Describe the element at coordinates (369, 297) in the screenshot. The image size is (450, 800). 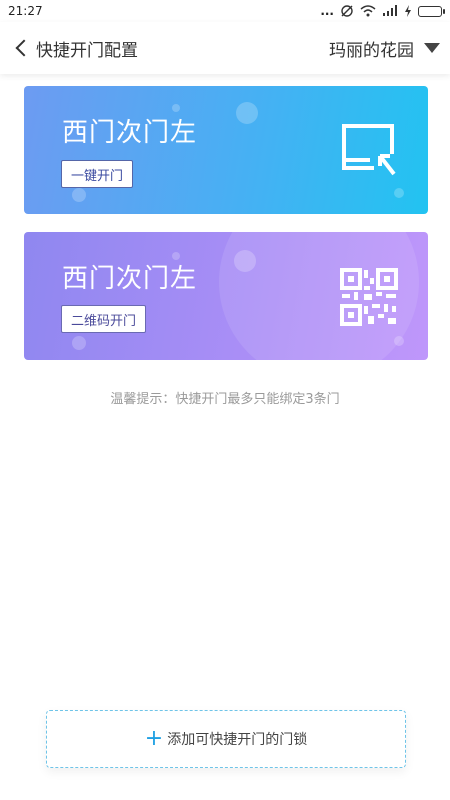
I see `qr-code-icon` at that location.